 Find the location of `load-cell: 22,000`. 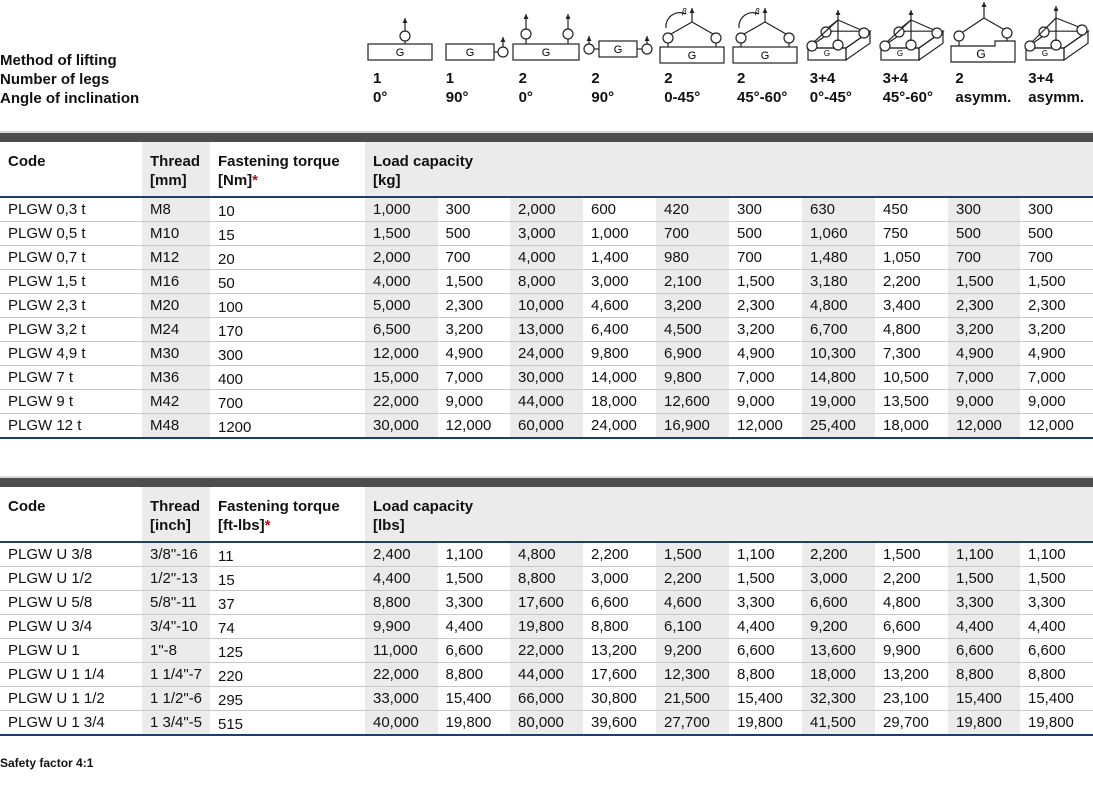

load-cell: 22,000 is located at coordinates (401, 401).